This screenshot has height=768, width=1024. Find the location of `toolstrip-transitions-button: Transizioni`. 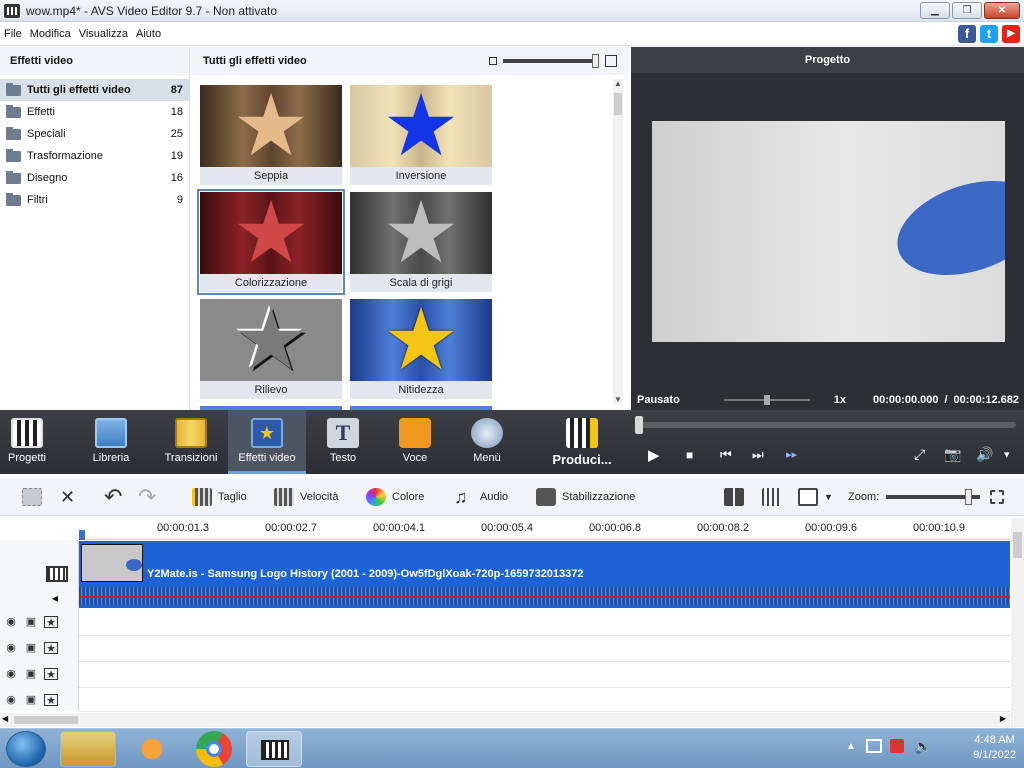

toolstrip-transitions-button: Transizioni is located at coordinates (191, 442).